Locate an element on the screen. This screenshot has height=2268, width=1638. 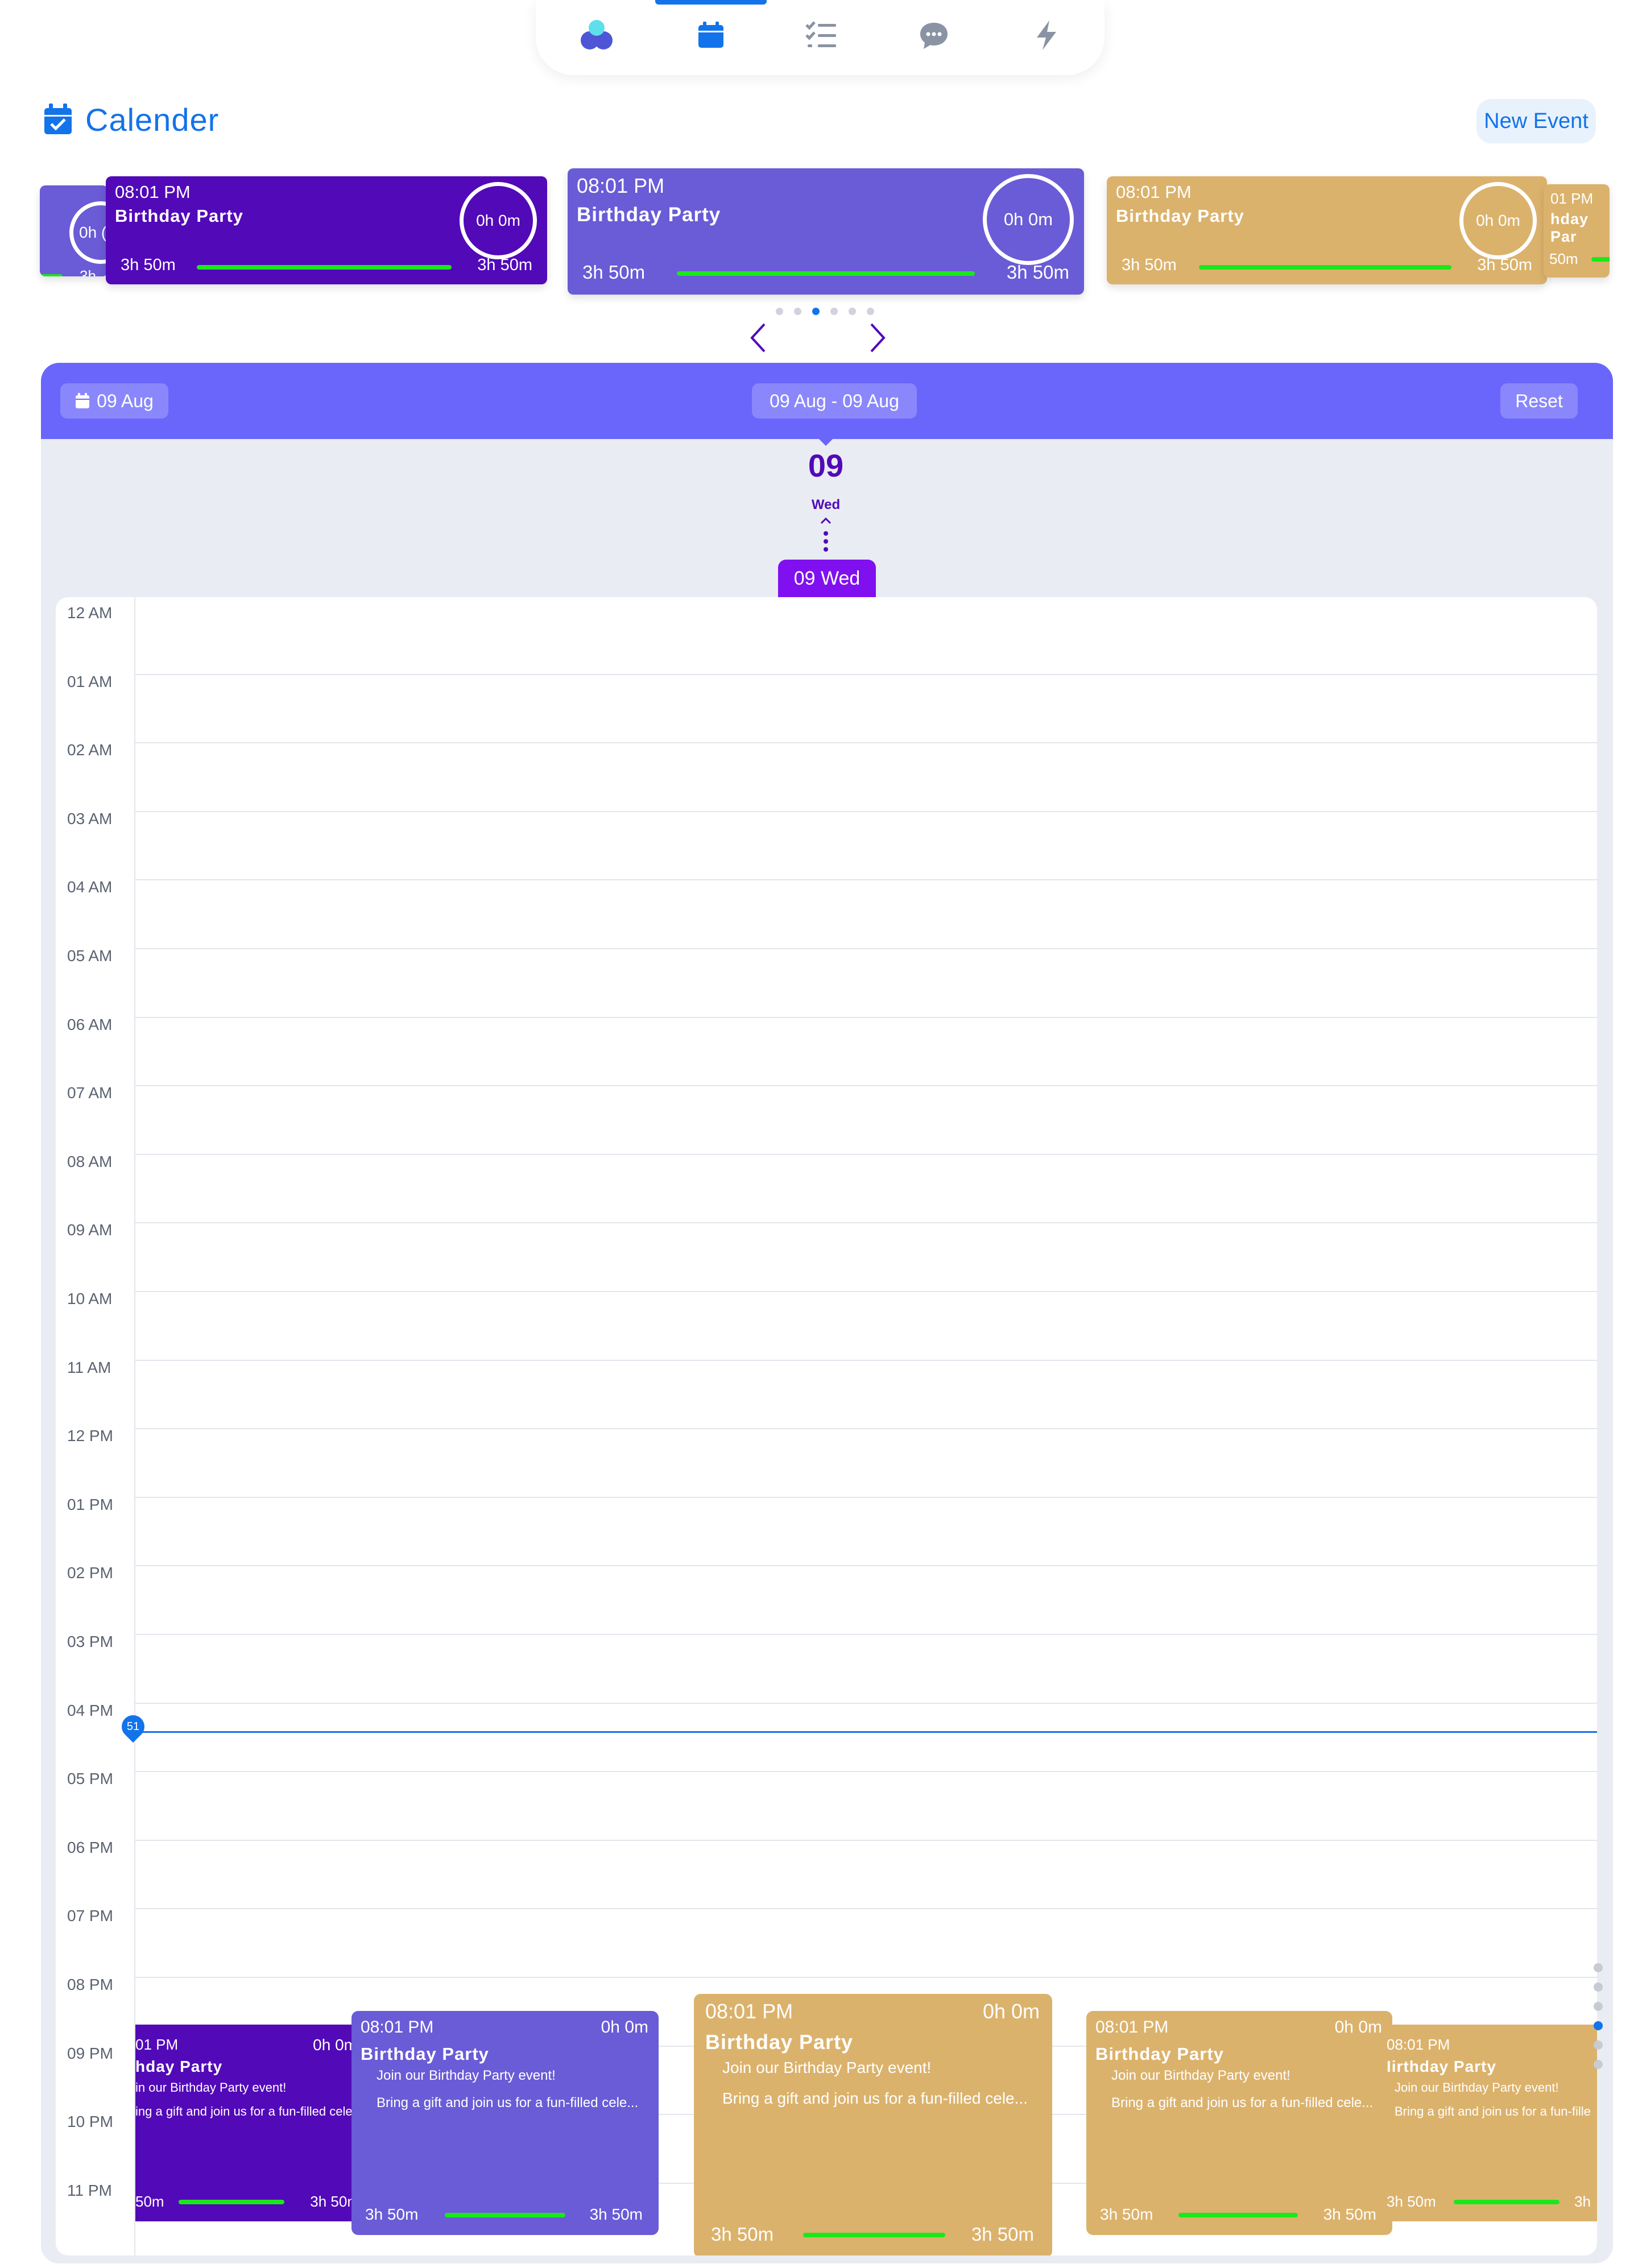
card-duration-left: 50m is located at coordinates (1563, 258).